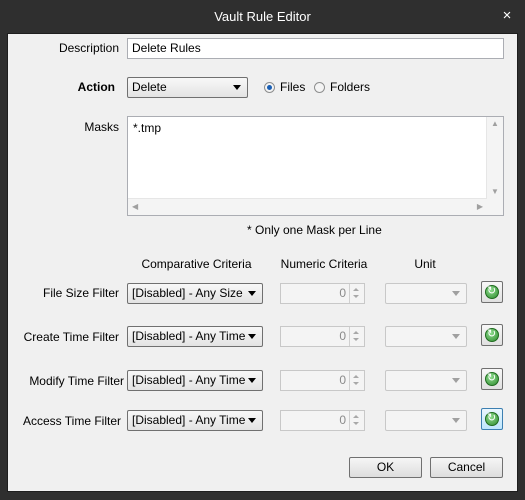 The height and width of the screenshot is (500, 525). I want to click on masks-horizontal-scrollbar: ◀ ▶, so click(307, 206).